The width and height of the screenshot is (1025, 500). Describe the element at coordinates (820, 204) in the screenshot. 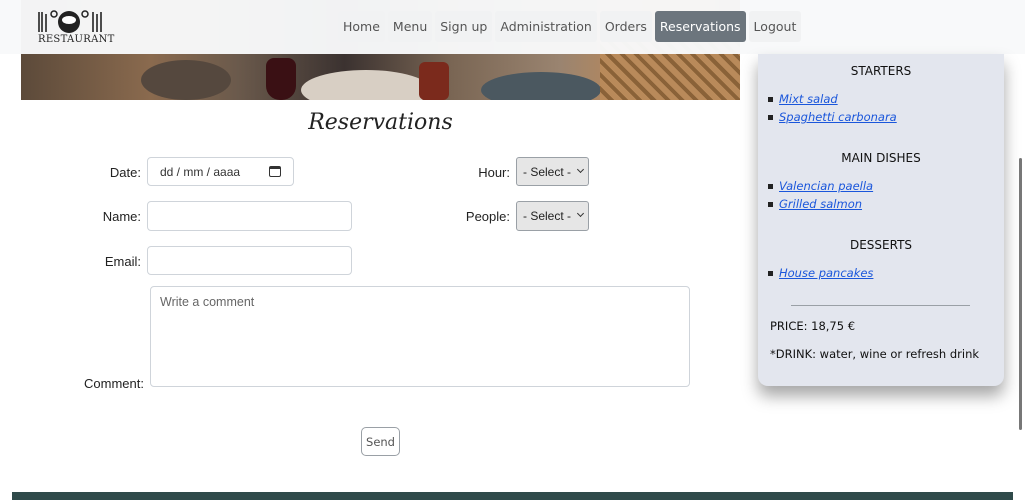

I see `dish-name: Grilled salmon` at that location.